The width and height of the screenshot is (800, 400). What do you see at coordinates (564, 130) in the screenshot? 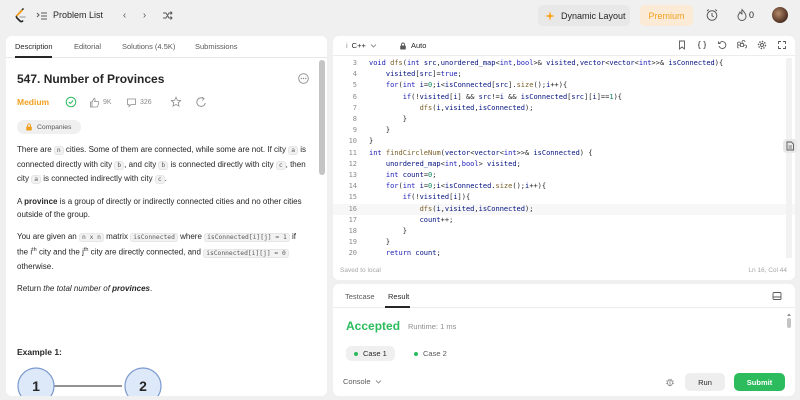
I see `code-line: 9 }` at bounding box center [564, 130].